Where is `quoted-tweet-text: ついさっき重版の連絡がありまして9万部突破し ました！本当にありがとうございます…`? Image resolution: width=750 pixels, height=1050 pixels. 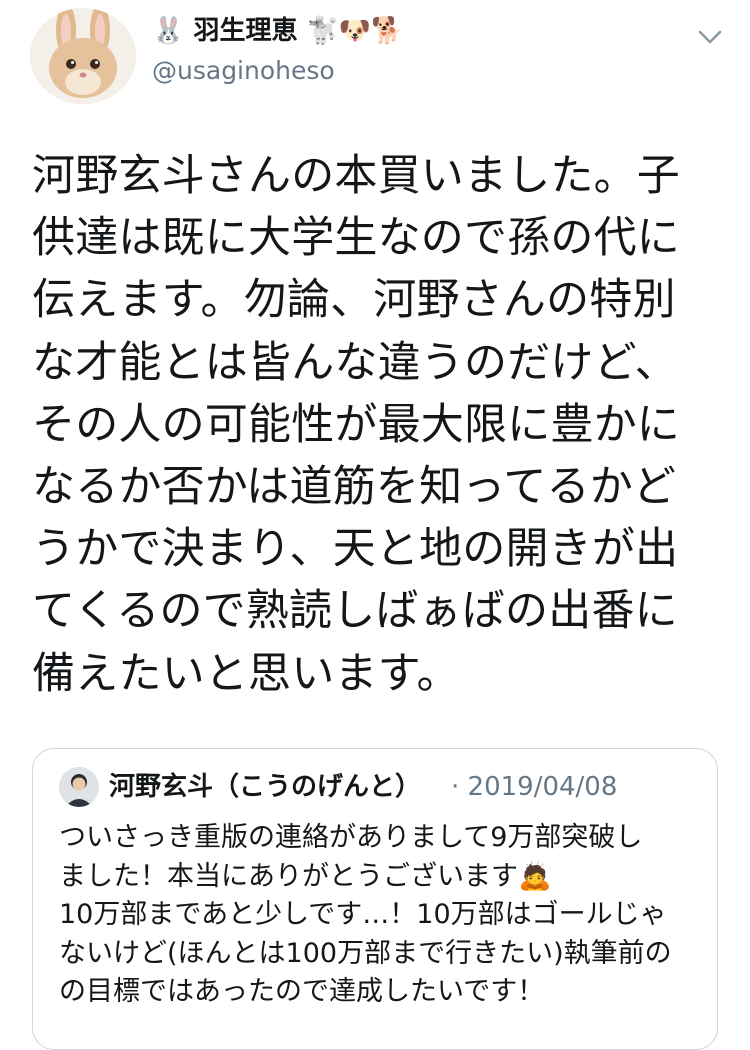
quoted-tweet-text: ついさっき重版の連絡がありまして9万部突破し ました！本当にありがとうございます… is located at coordinates (365, 914).